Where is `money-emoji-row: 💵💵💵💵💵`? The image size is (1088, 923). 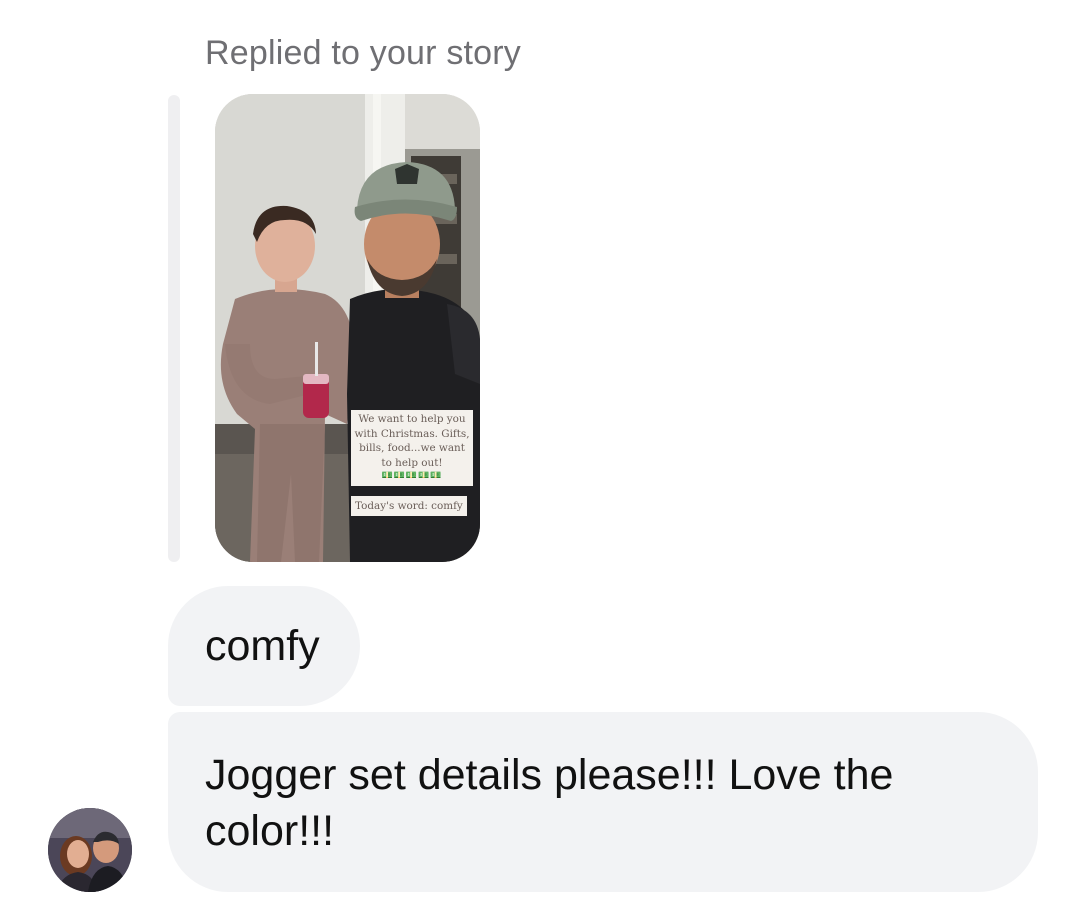 money-emoji-row: 💵💵💵💵💵 is located at coordinates (412, 476).